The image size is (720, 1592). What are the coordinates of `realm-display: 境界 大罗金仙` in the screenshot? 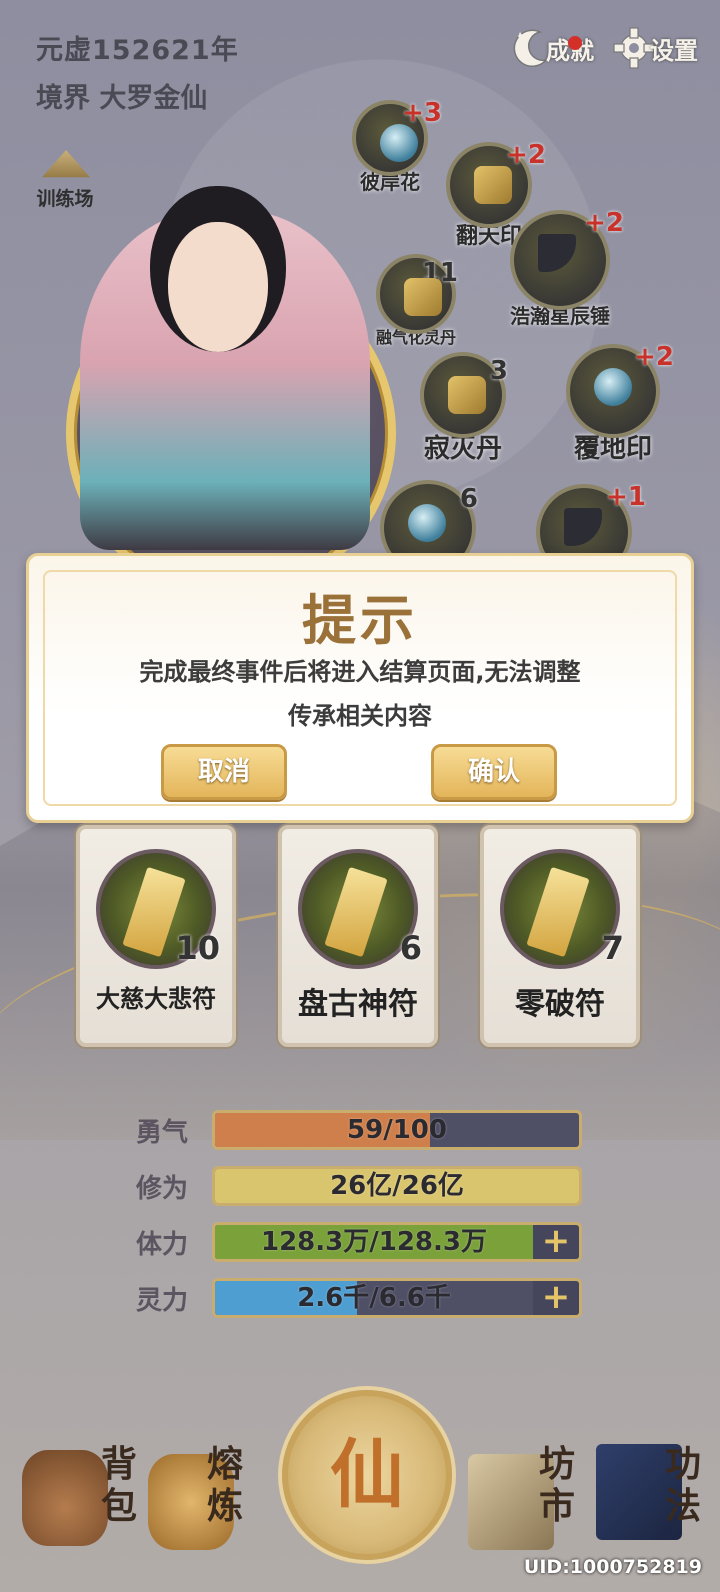 It's located at (121, 95).